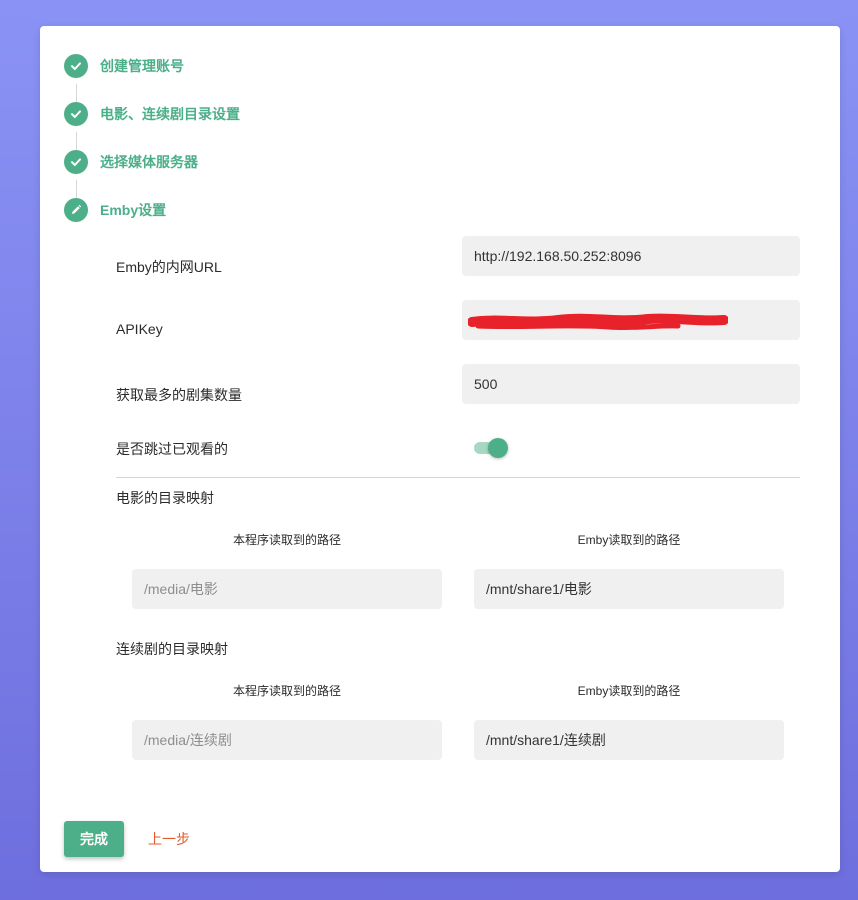 This screenshot has width=858, height=900. Describe the element at coordinates (94, 839) in the screenshot. I see `done-button: 完成` at that location.